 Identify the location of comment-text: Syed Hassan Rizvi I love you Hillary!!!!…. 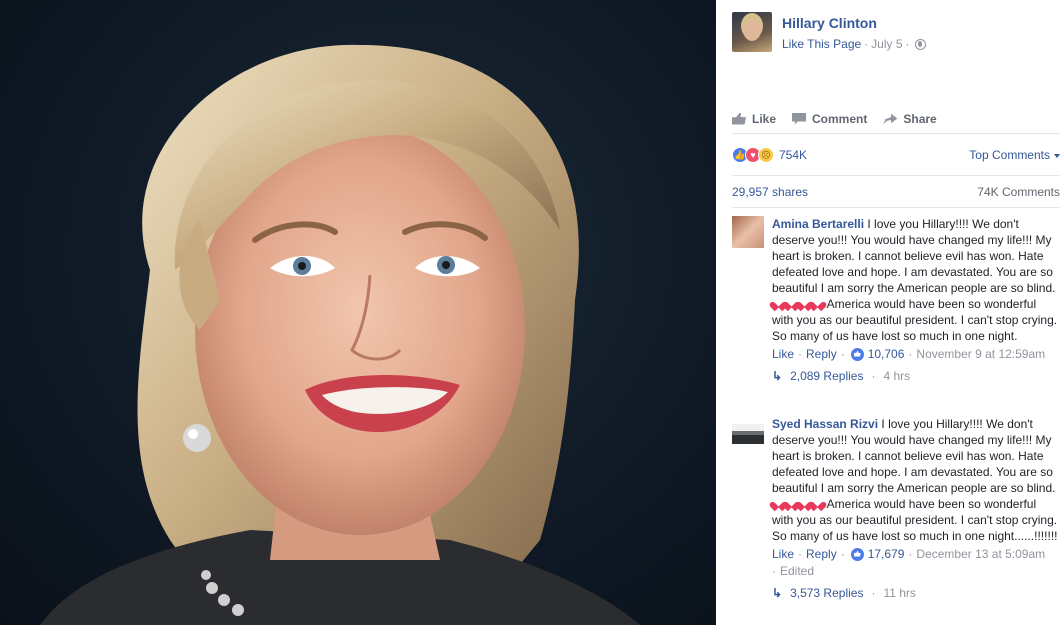
(915, 480).